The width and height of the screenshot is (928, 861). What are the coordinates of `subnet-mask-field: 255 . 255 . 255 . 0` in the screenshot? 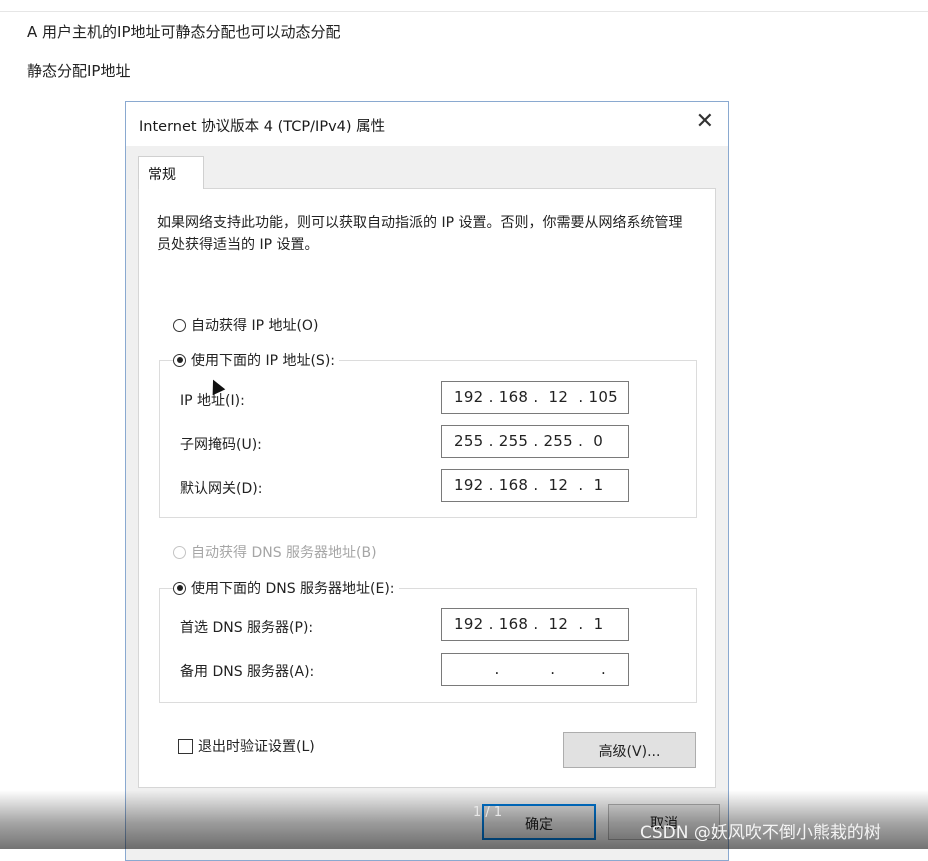 It's located at (535, 441).